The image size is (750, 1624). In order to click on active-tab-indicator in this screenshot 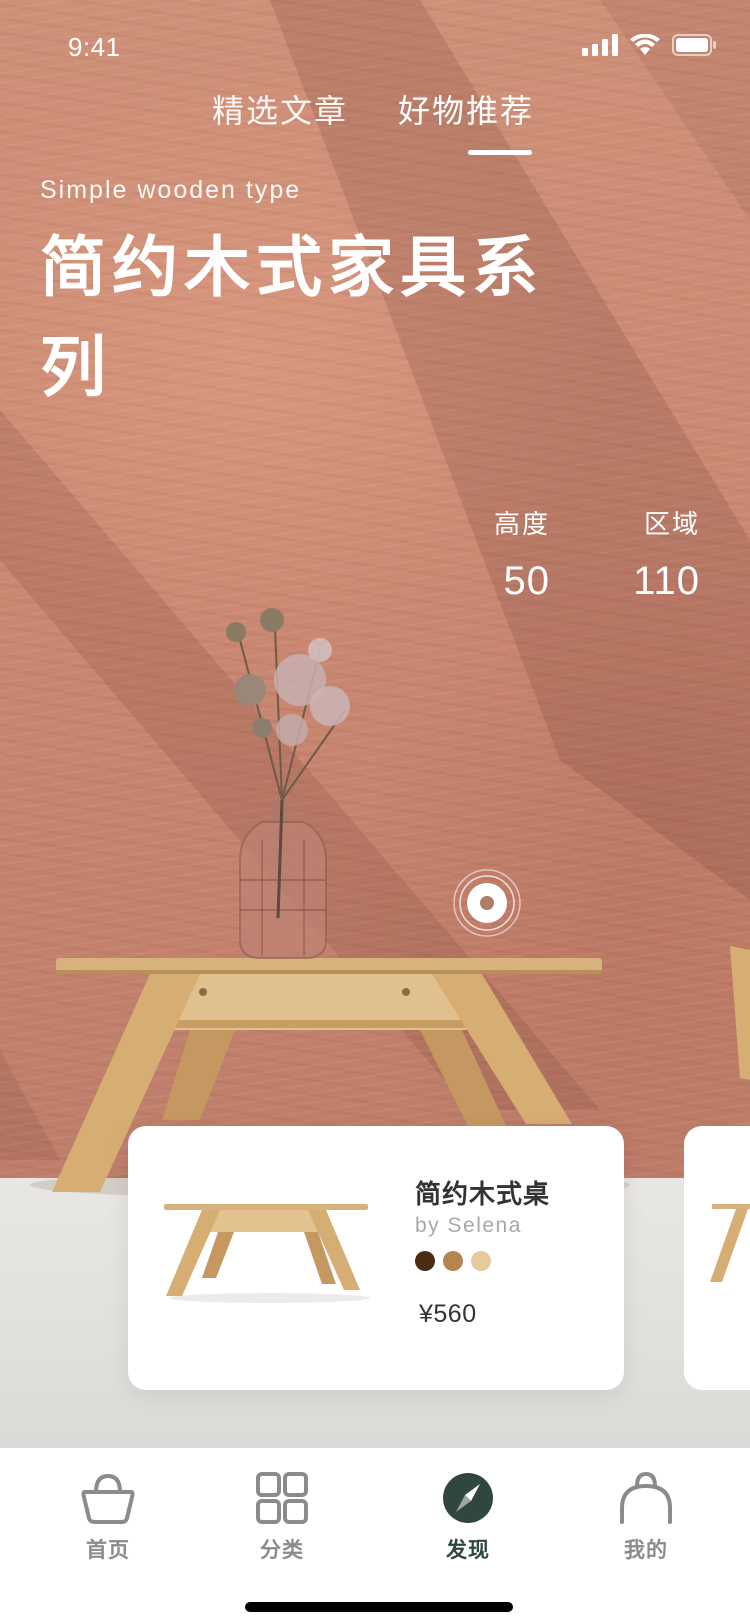, I will do `click(500, 152)`.